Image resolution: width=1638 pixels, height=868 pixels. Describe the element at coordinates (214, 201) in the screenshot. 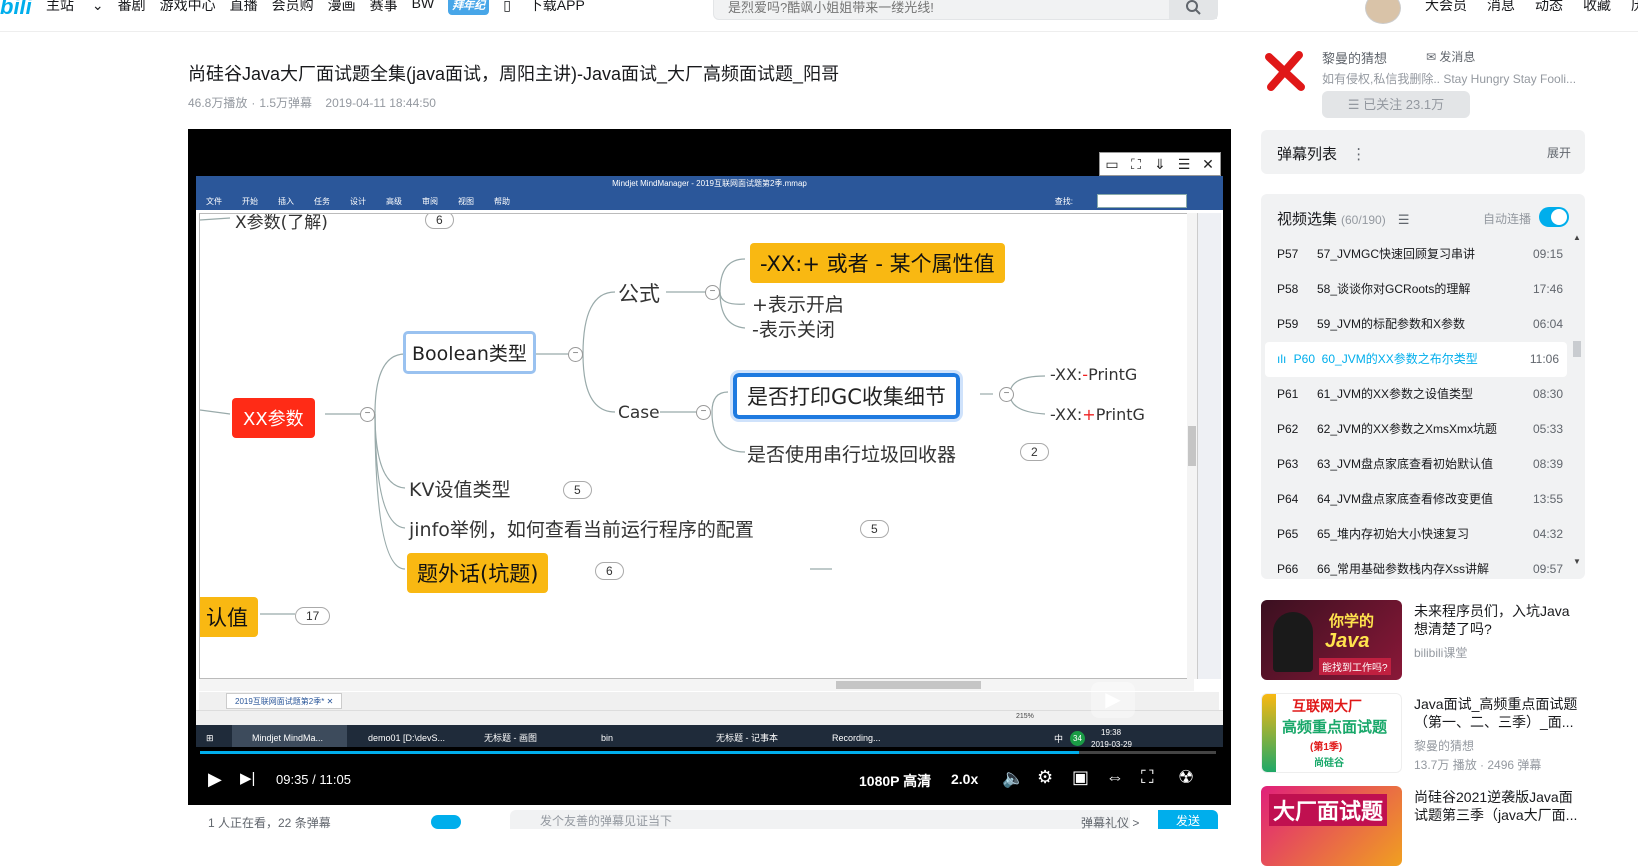

I see `mm-menu-file: 文件` at that location.